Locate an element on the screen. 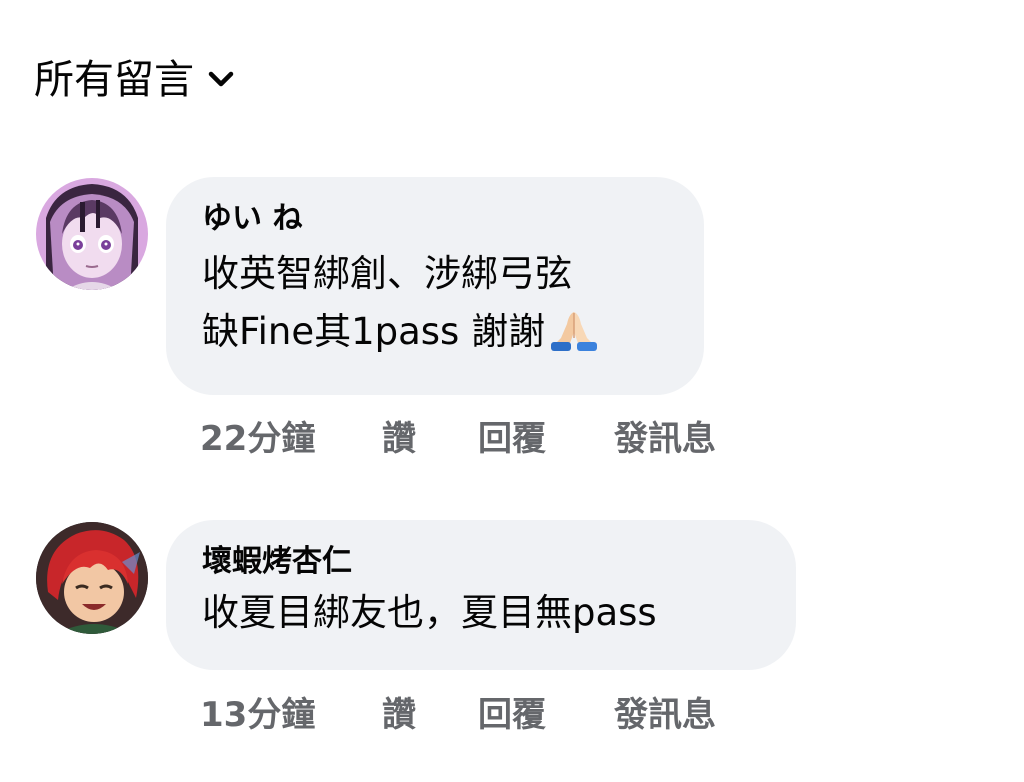  comment-timestamp: 22分鐘 is located at coordinates (291, 439).